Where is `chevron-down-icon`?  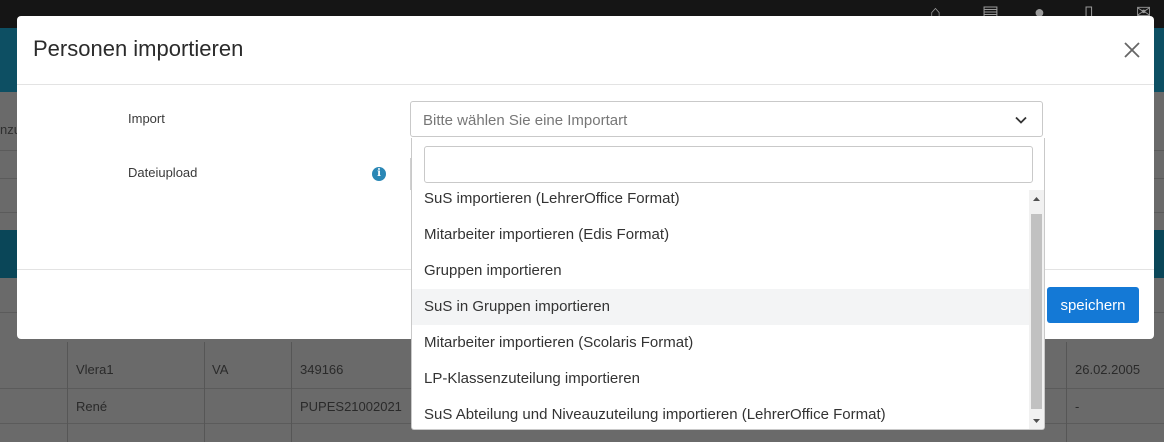 chevron-down-icon is located at coordinates (1021, 120).